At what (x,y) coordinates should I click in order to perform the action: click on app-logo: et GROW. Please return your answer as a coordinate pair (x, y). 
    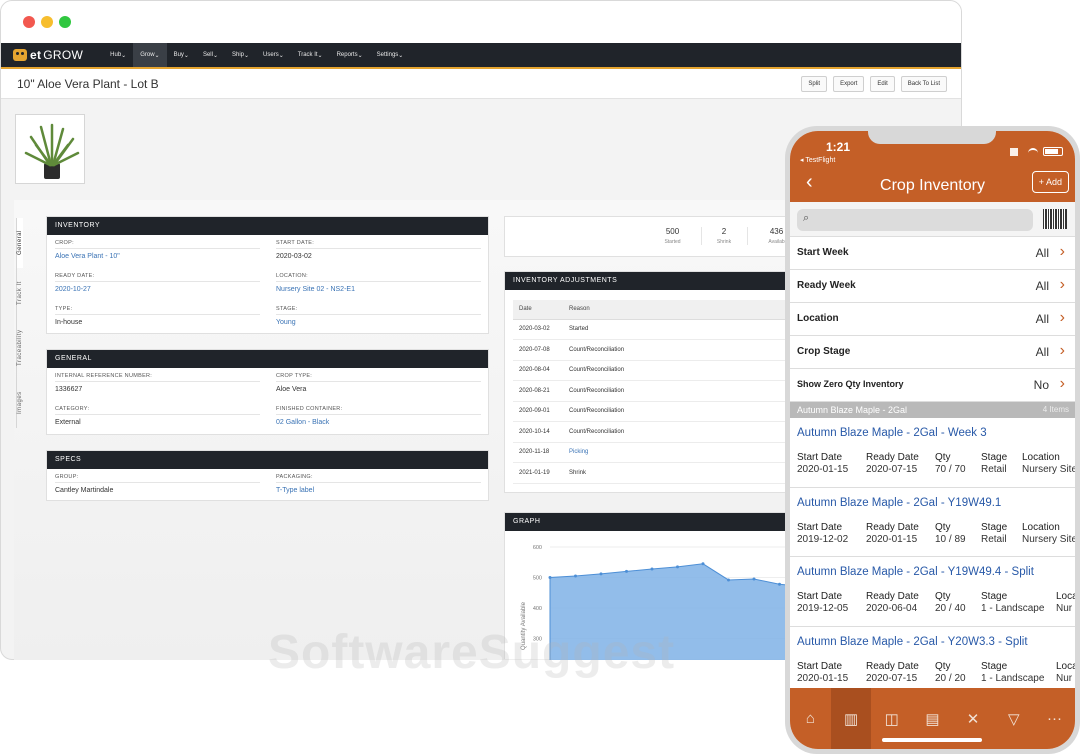
    Looking at the image, I should click on (48, 55).